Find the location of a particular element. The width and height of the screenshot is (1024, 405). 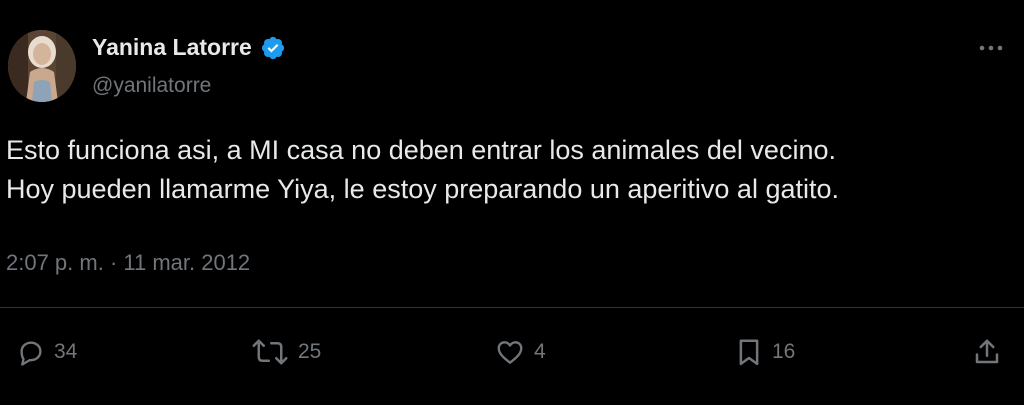

more-dots-icon is located at coordinates (991, 48).